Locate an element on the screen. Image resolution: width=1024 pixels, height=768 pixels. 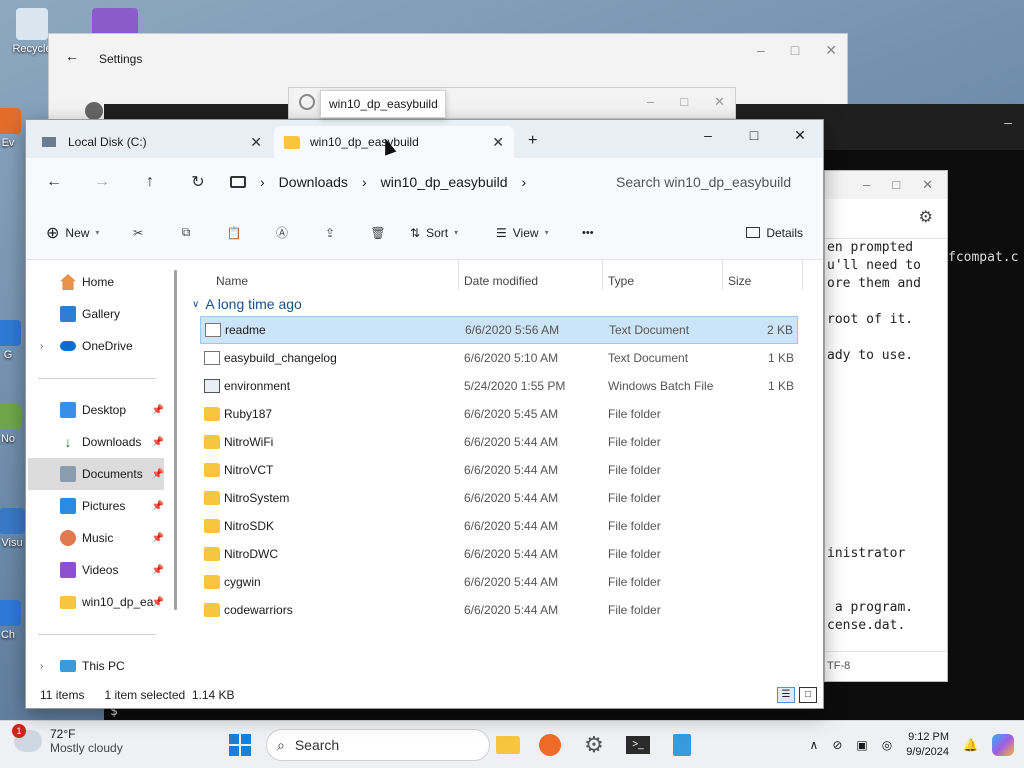
refresh-button: ↻ is located at coordinates (198, 182).